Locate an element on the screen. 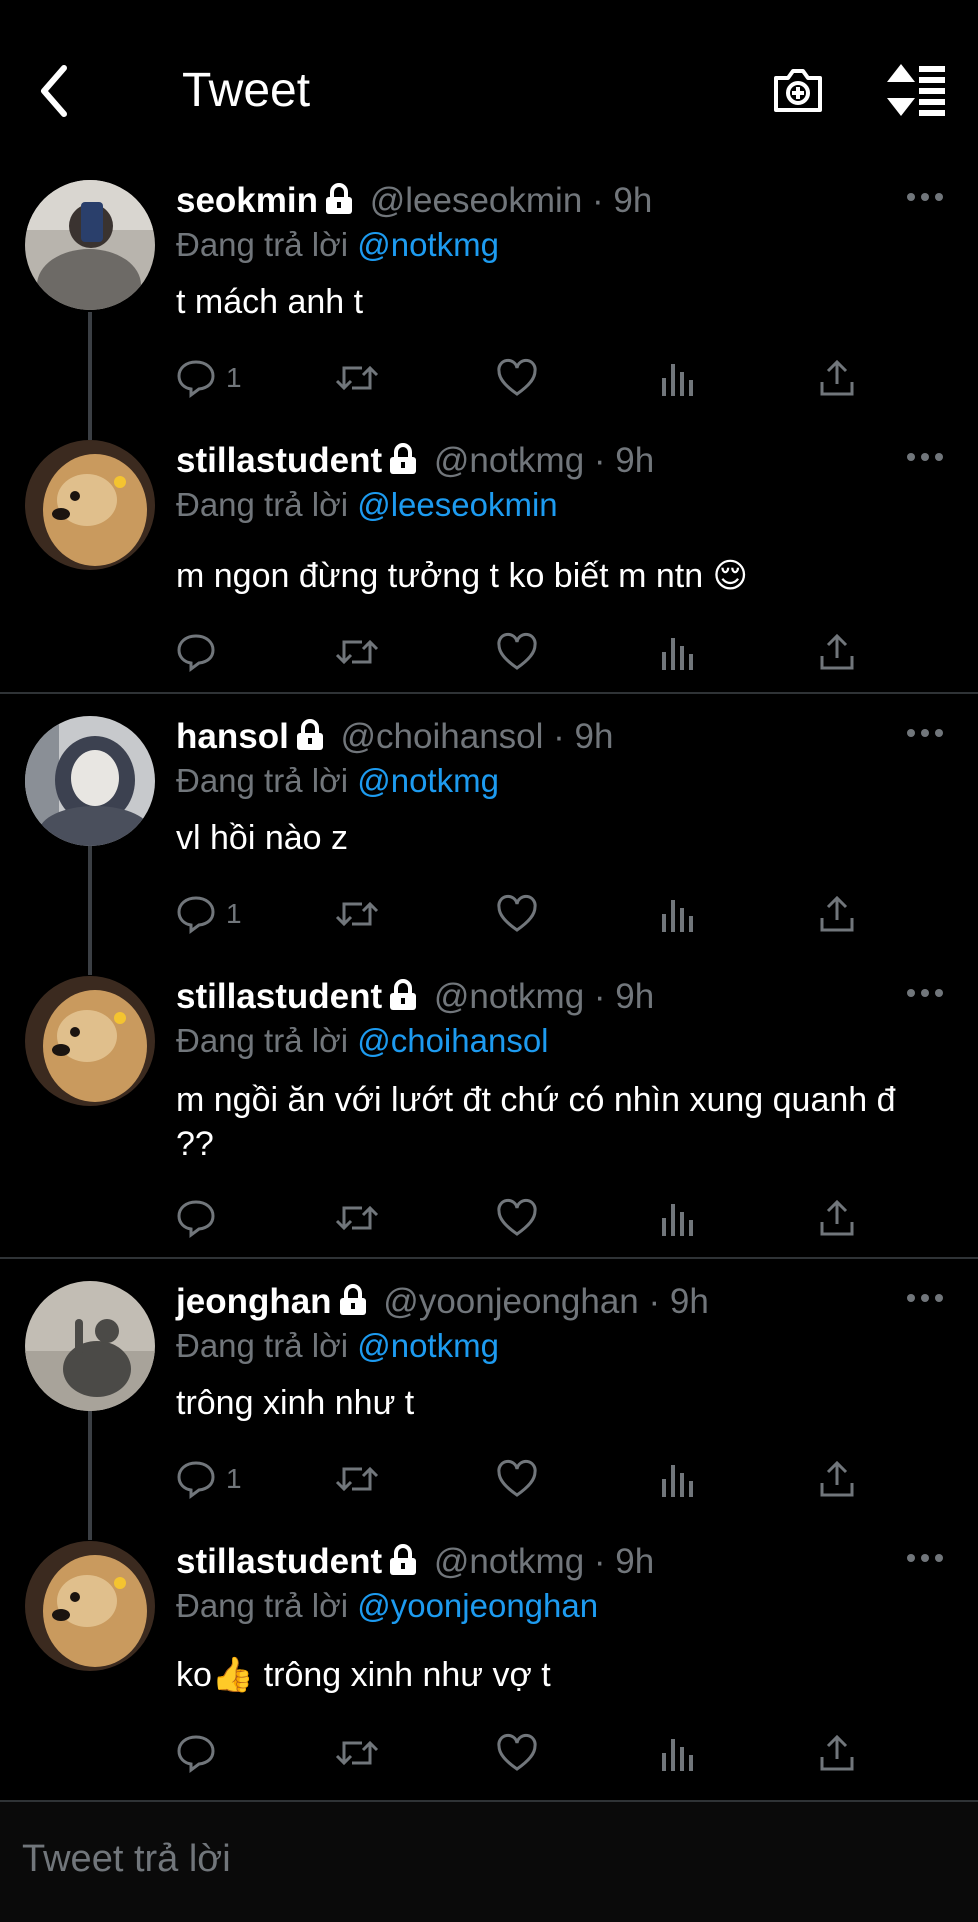 The image size is (978, 1922). back-button is located at coordinates (59, 91).